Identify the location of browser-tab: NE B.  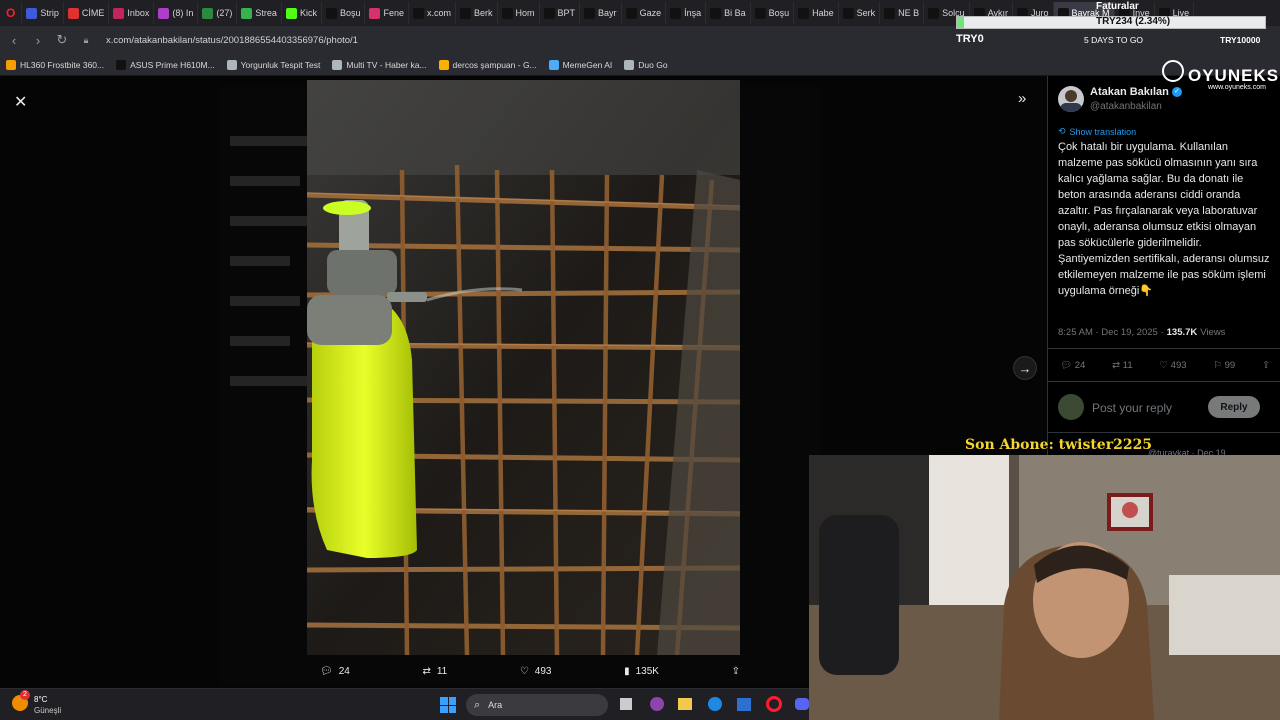
(902, 13).